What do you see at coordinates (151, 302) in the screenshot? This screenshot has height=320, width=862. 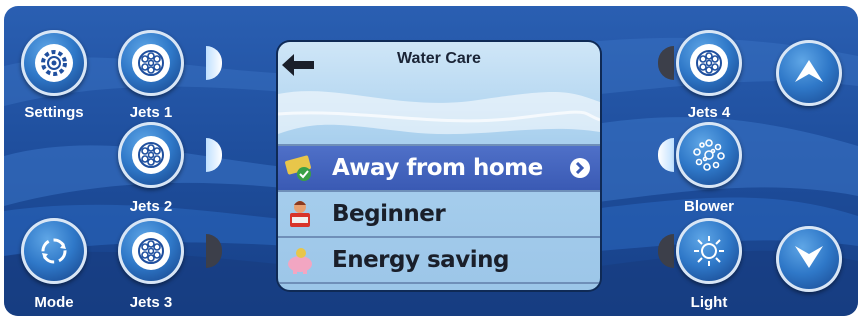 I see `jets-3-label: Jets 3` at bounding box center [151, 302].